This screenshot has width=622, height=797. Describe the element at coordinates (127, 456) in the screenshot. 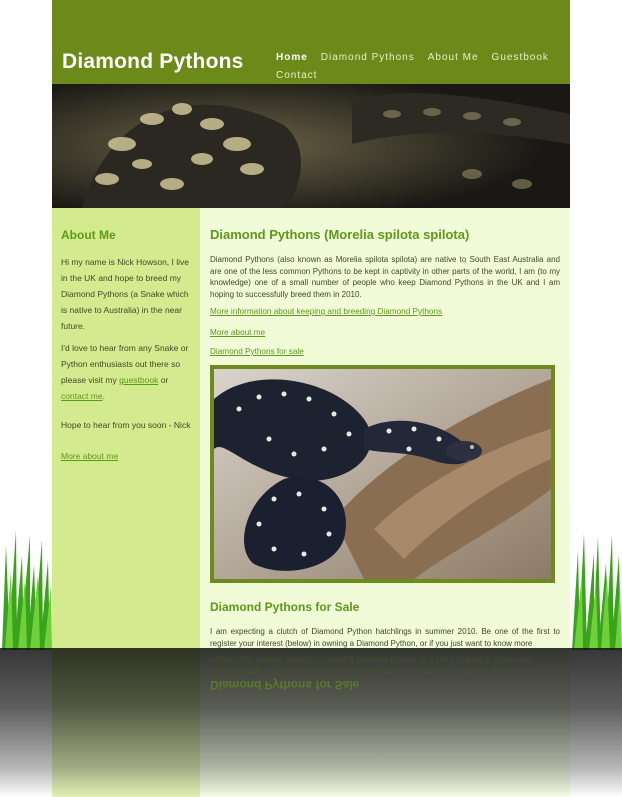

I see `sidebar-more-about-me-wrap: More about me` at that location.